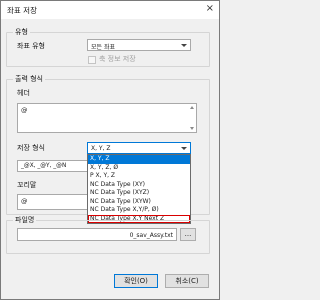 This screenshot has height=300, width=320. Describe the element at coordinates (22, 10) in the screenshot. I see `dialog-title: 좌표 저장` at that location.